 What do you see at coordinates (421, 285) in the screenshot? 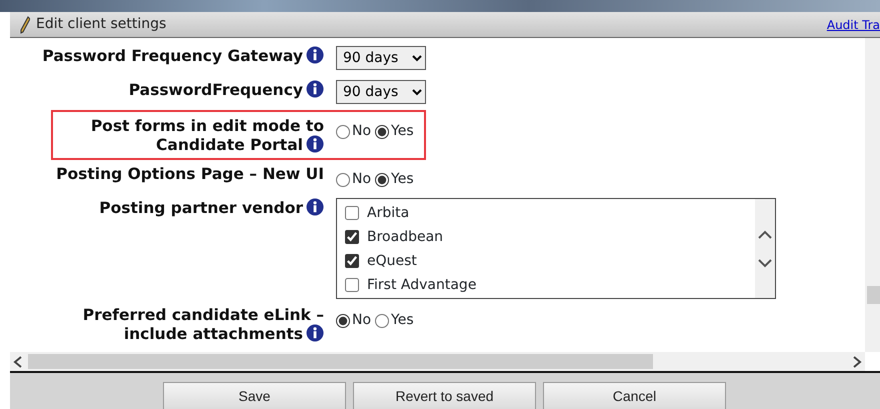
I see `item-label: First Advantage` at bounding box center [421, 285].